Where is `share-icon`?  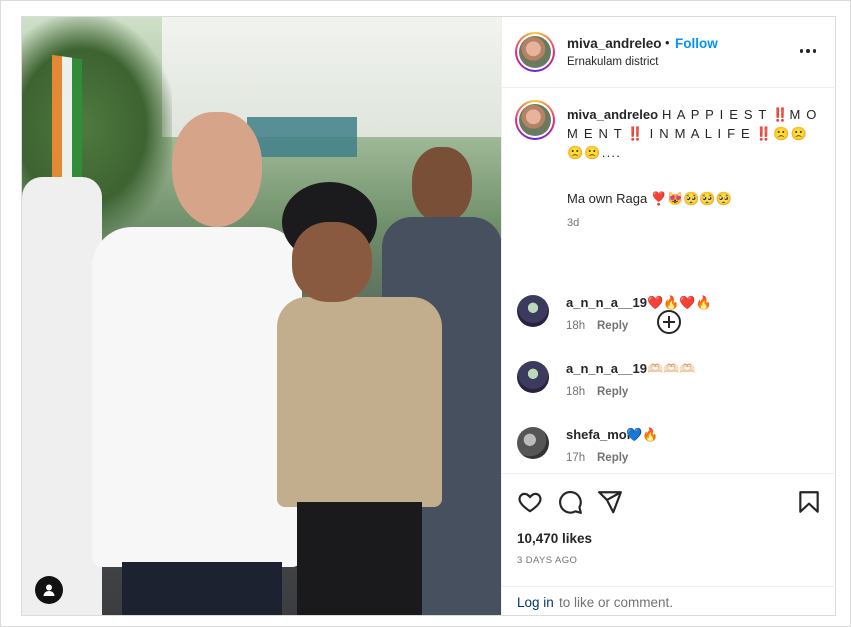 share-icon is located at coordinates (610, 502).